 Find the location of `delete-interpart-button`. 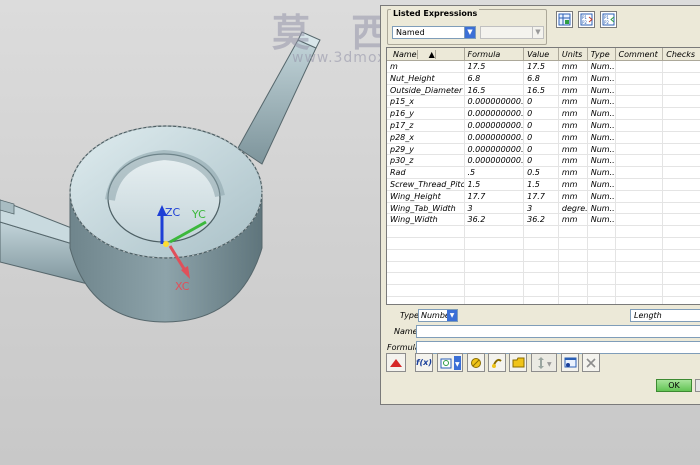

delete-interpart-button is located at coordinates (570, 362).